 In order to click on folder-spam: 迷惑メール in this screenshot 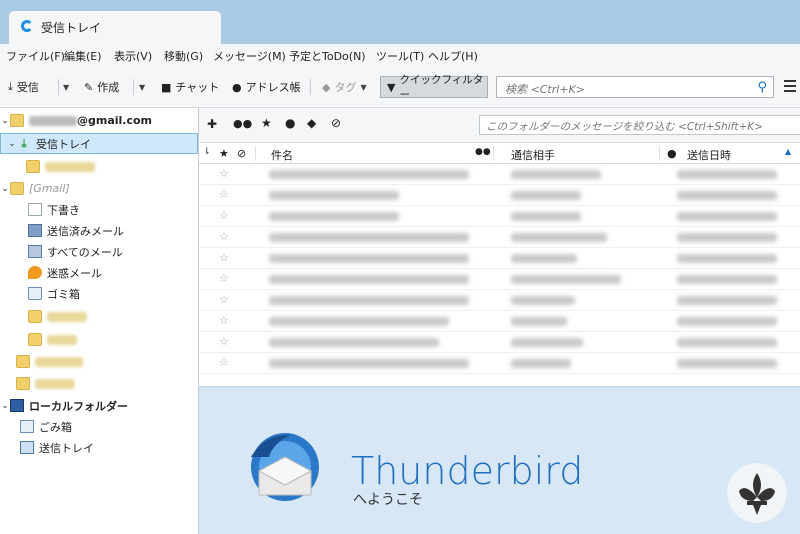, I will do `click(99, 272)`.